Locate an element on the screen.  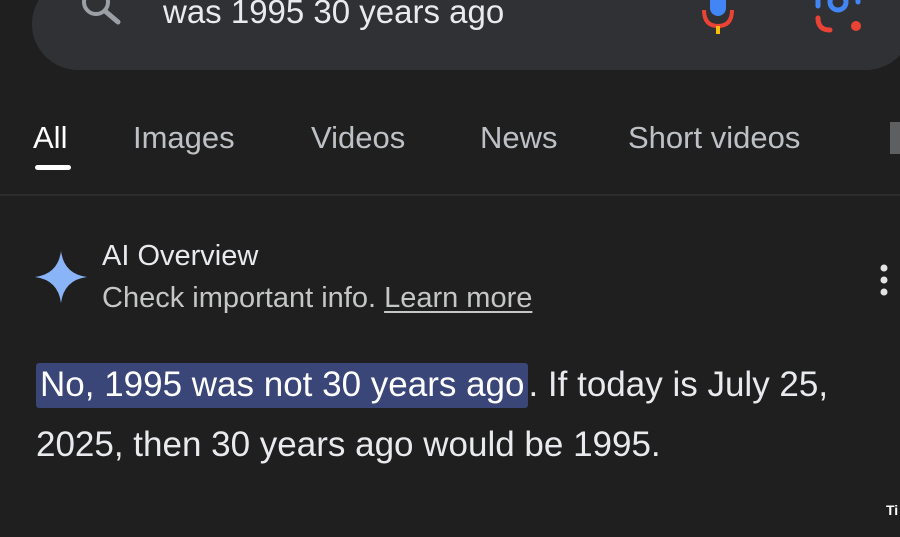
tab-overflow is located at coordinates (895, 138).